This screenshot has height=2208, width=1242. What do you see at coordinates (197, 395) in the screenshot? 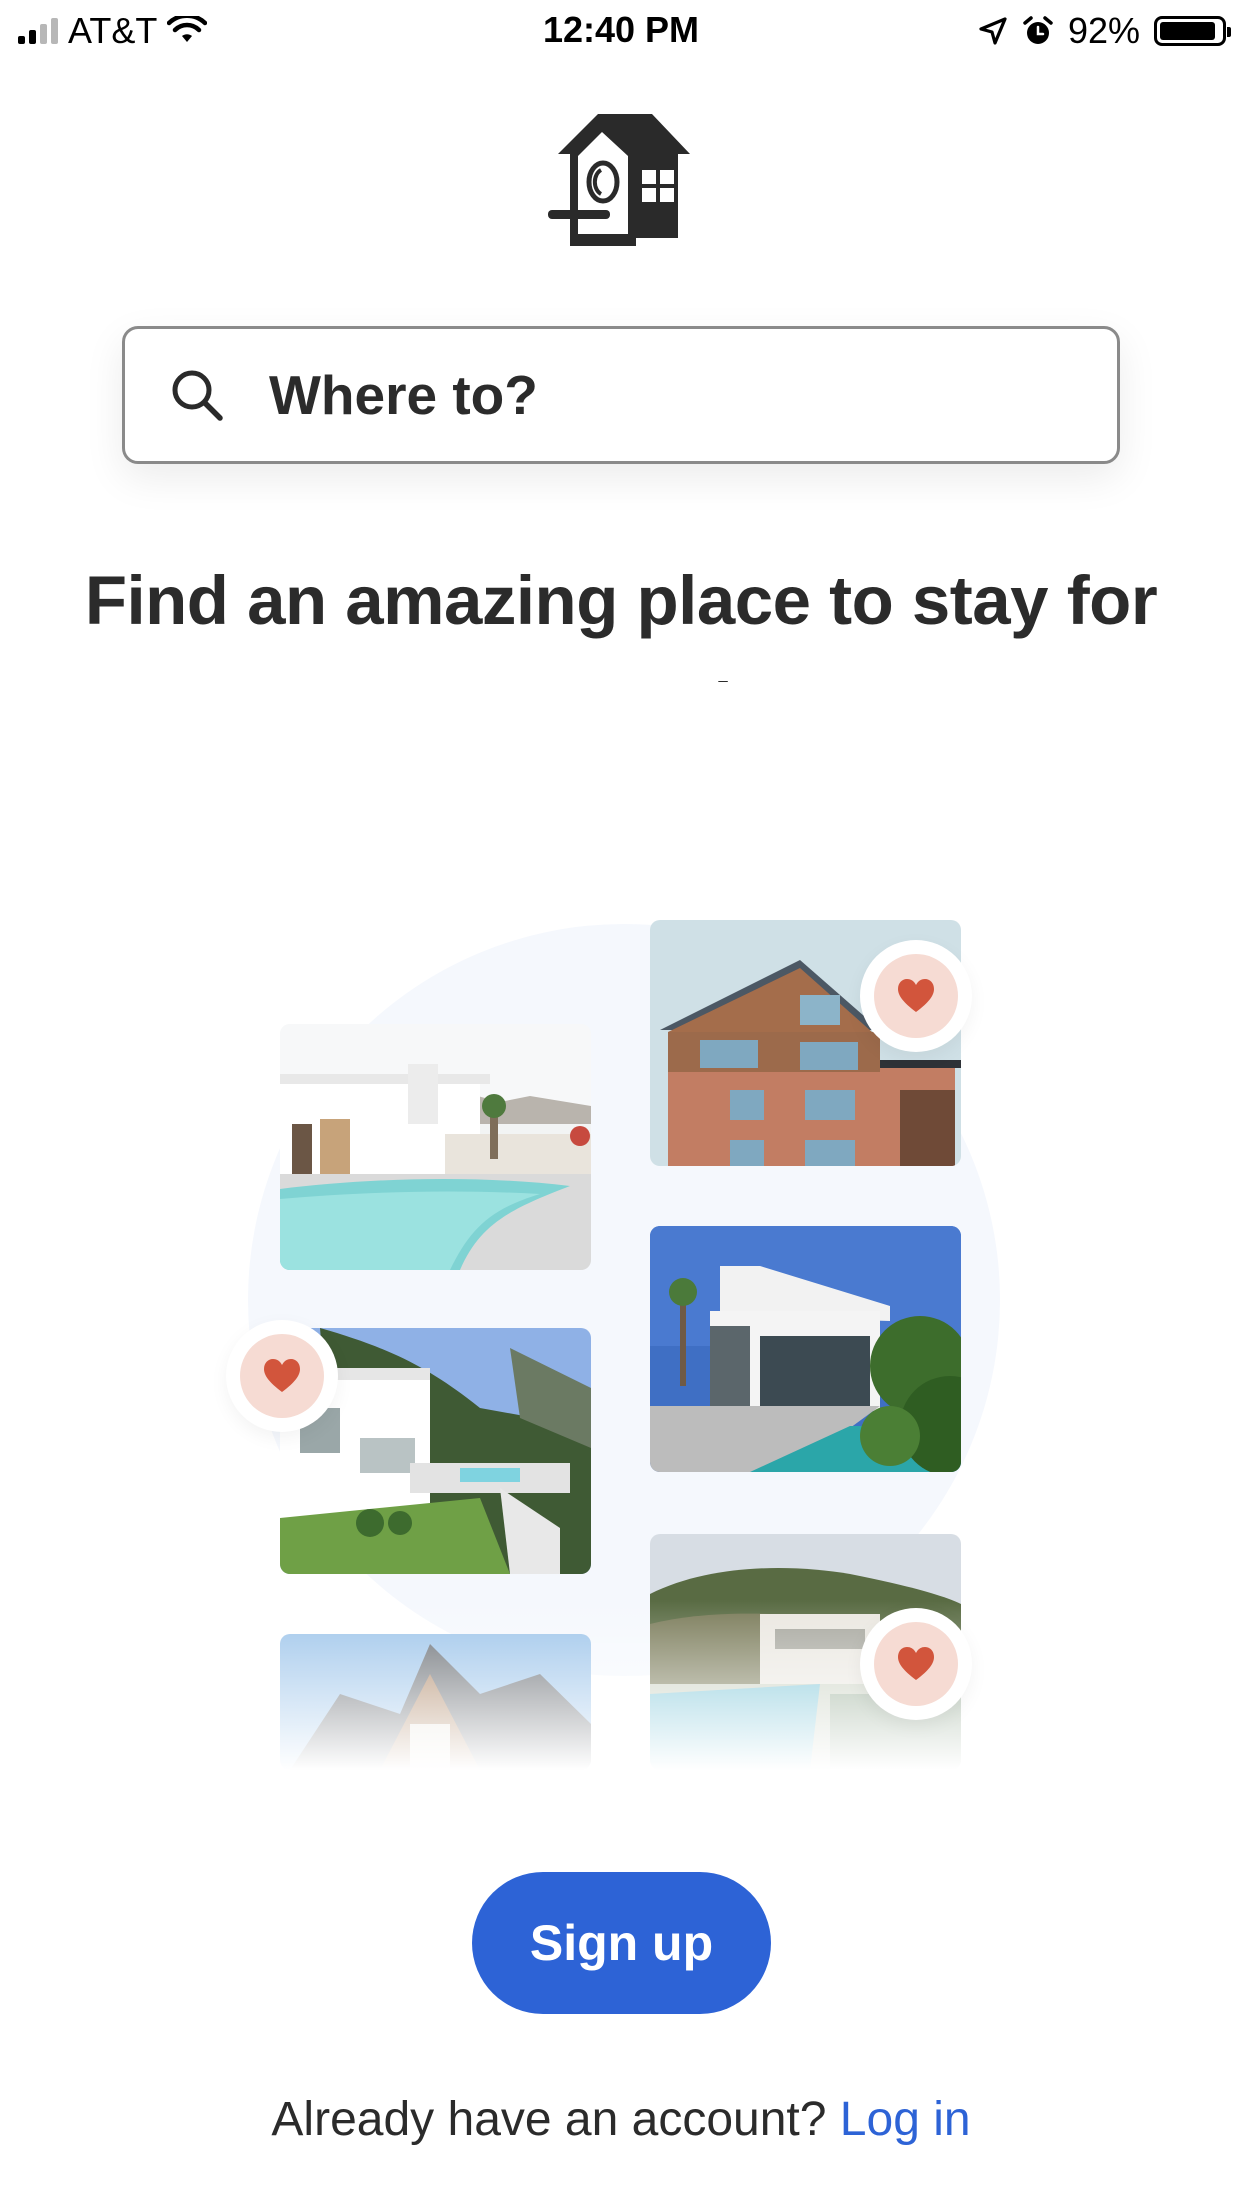
I see `search-icon` at bounding box center [197, 395].